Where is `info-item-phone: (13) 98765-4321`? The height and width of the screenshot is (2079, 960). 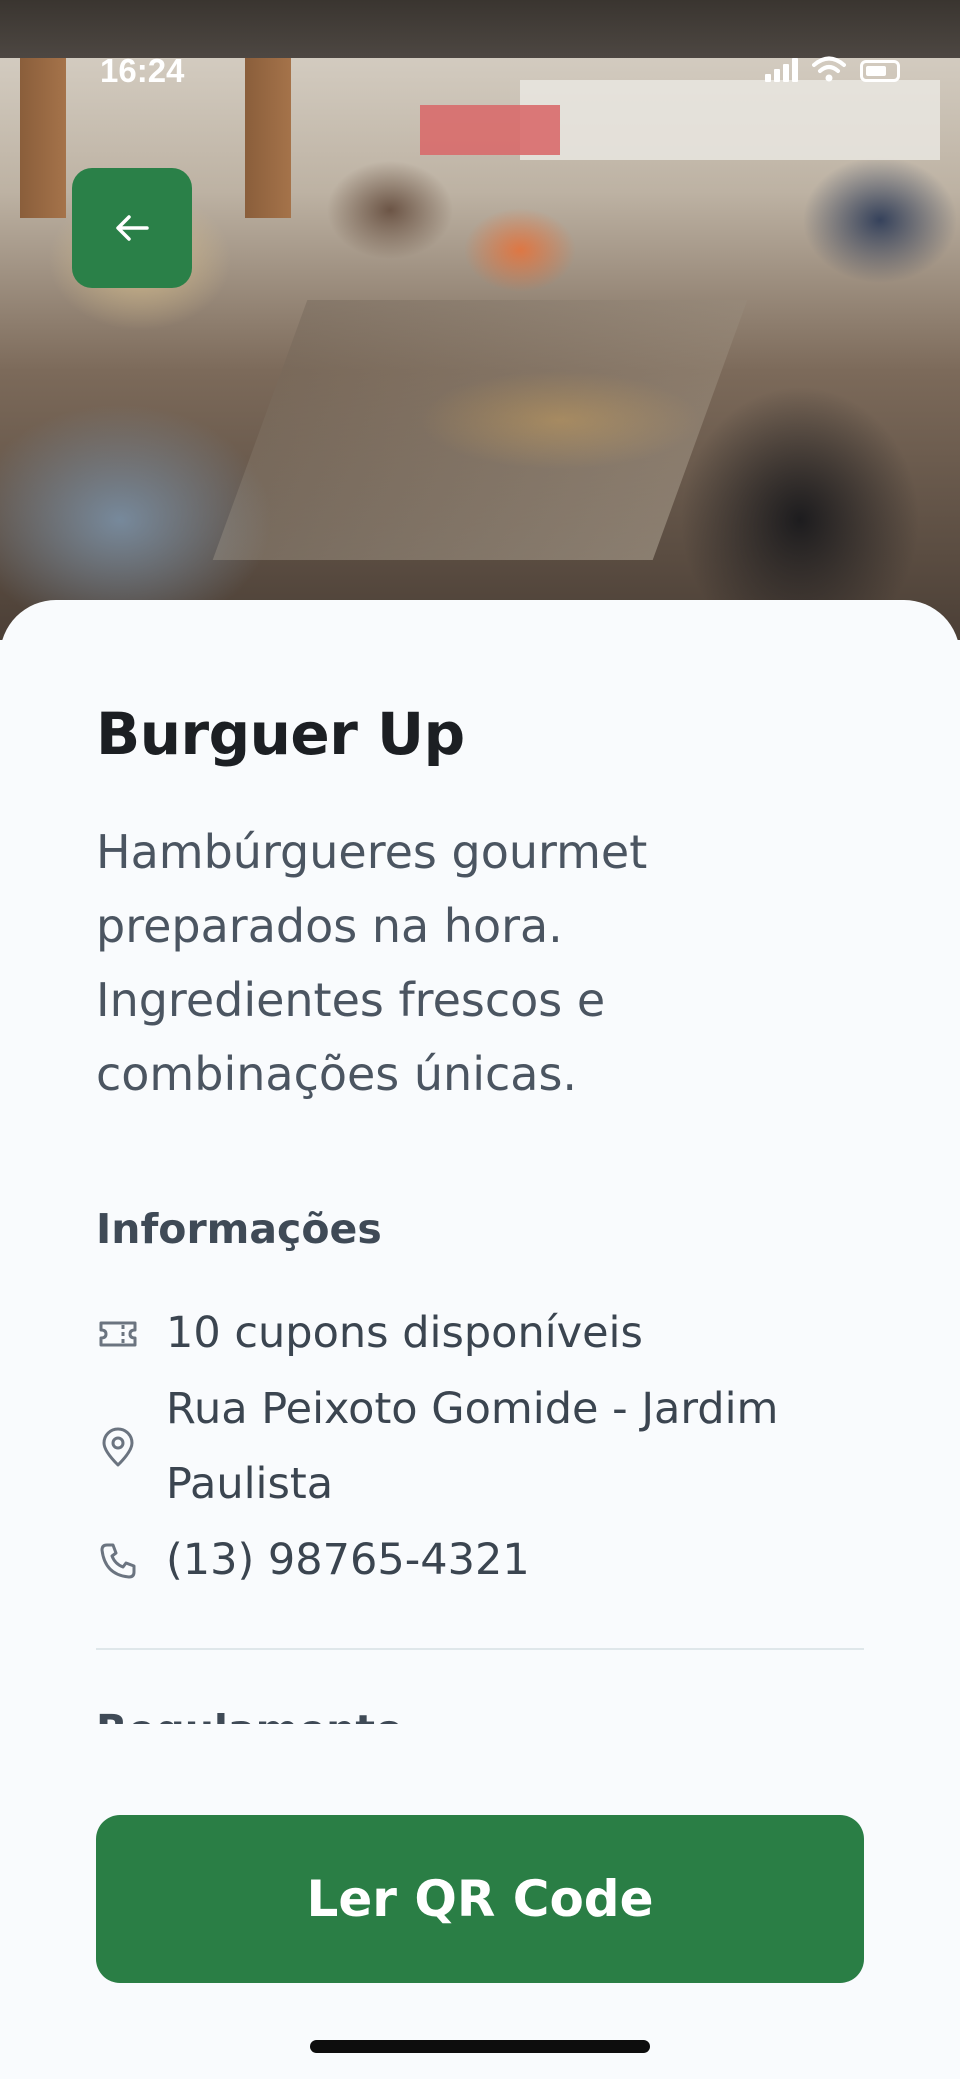
info-item-phone: (13) 98765-4321 is located at coordinates (491, 1560).